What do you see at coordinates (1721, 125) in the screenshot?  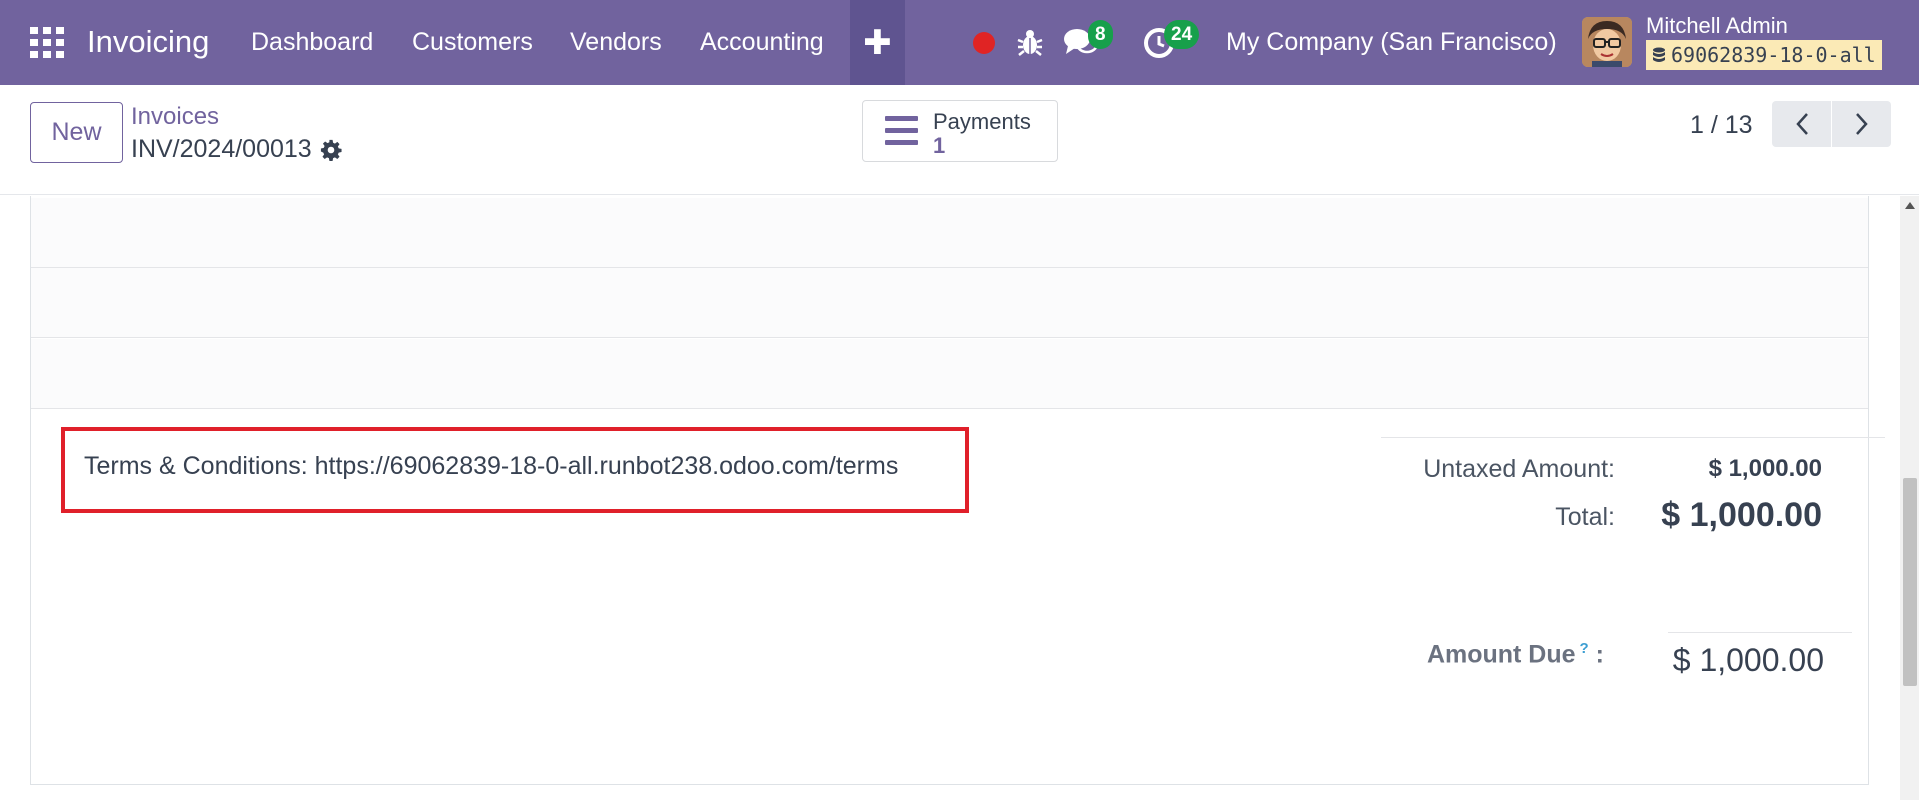 I see `pager-value: 1 / 13` at bounding box center [1721, 125].